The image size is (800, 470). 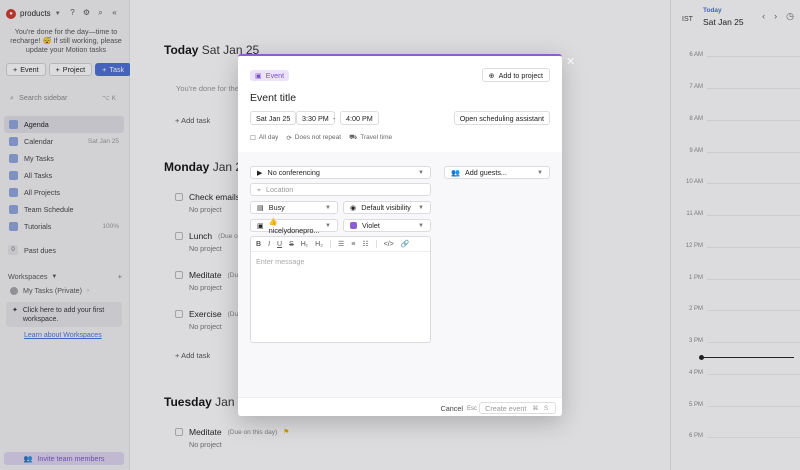 I want to click on cancel-button: Cancel Esc, so click(x=459, y=408).